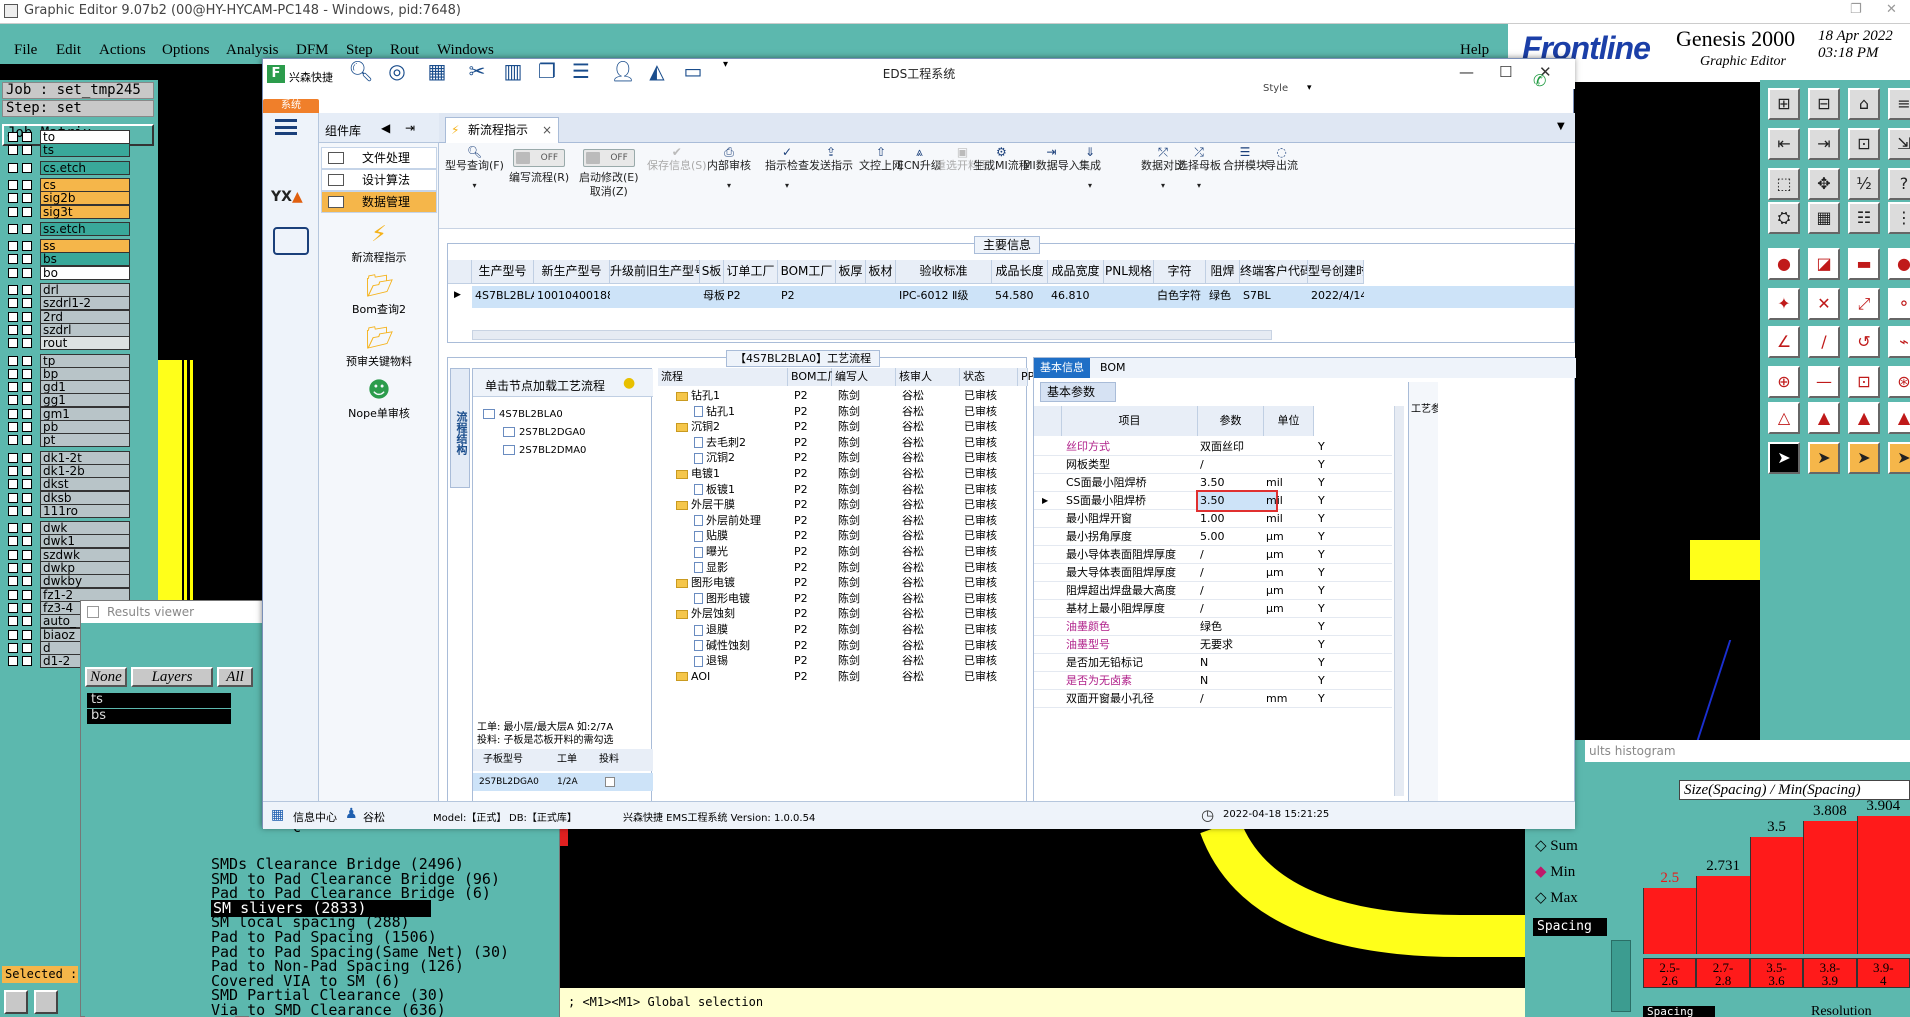 This screenshot has width=1910, height=1017. What do you see at coordinates (460, 428) in the screenshot?
I see `flow-structure-tab: 流程结构` at bounding box center [460, 428].